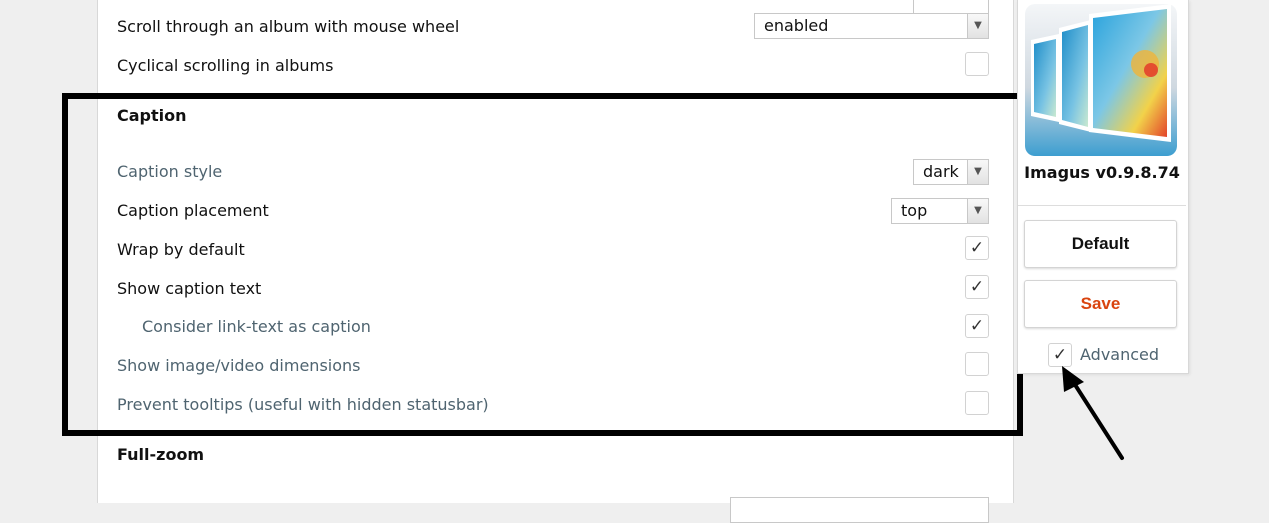  What do you see at coordinates (951, 7) in the screenshot?
I see `partial-select-top` at bounding box center [951, 7].